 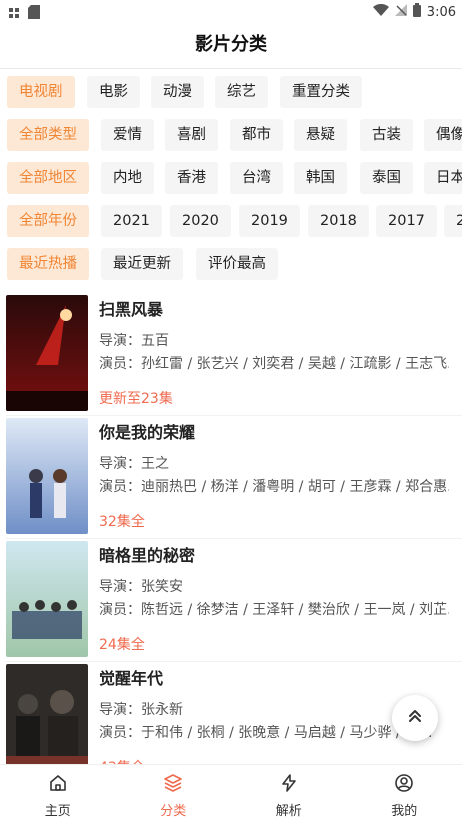 I want to click on app-header: 影片分类, so click(x=231, y=45).